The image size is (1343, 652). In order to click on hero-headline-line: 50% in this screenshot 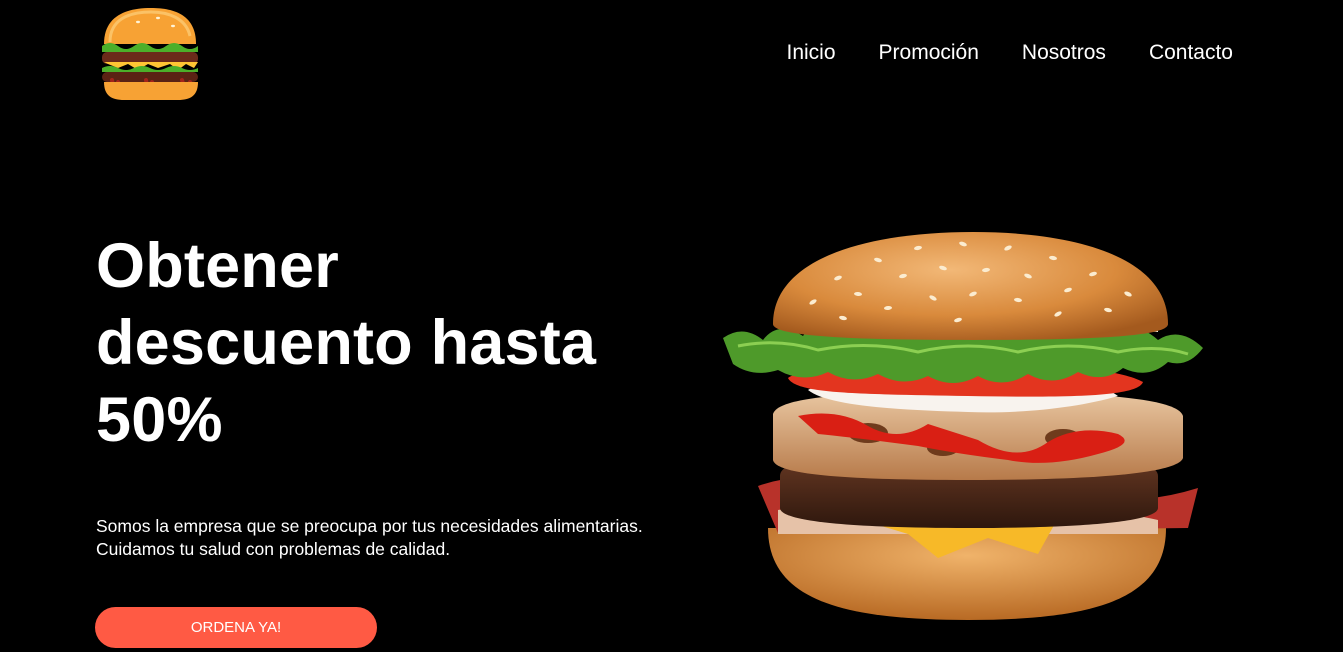, I will do `click(159, 420)`.